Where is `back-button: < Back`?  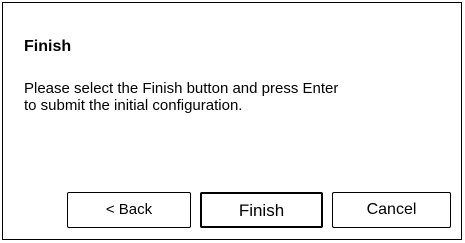
back-button: < Back is located at coordinates (129, 210).